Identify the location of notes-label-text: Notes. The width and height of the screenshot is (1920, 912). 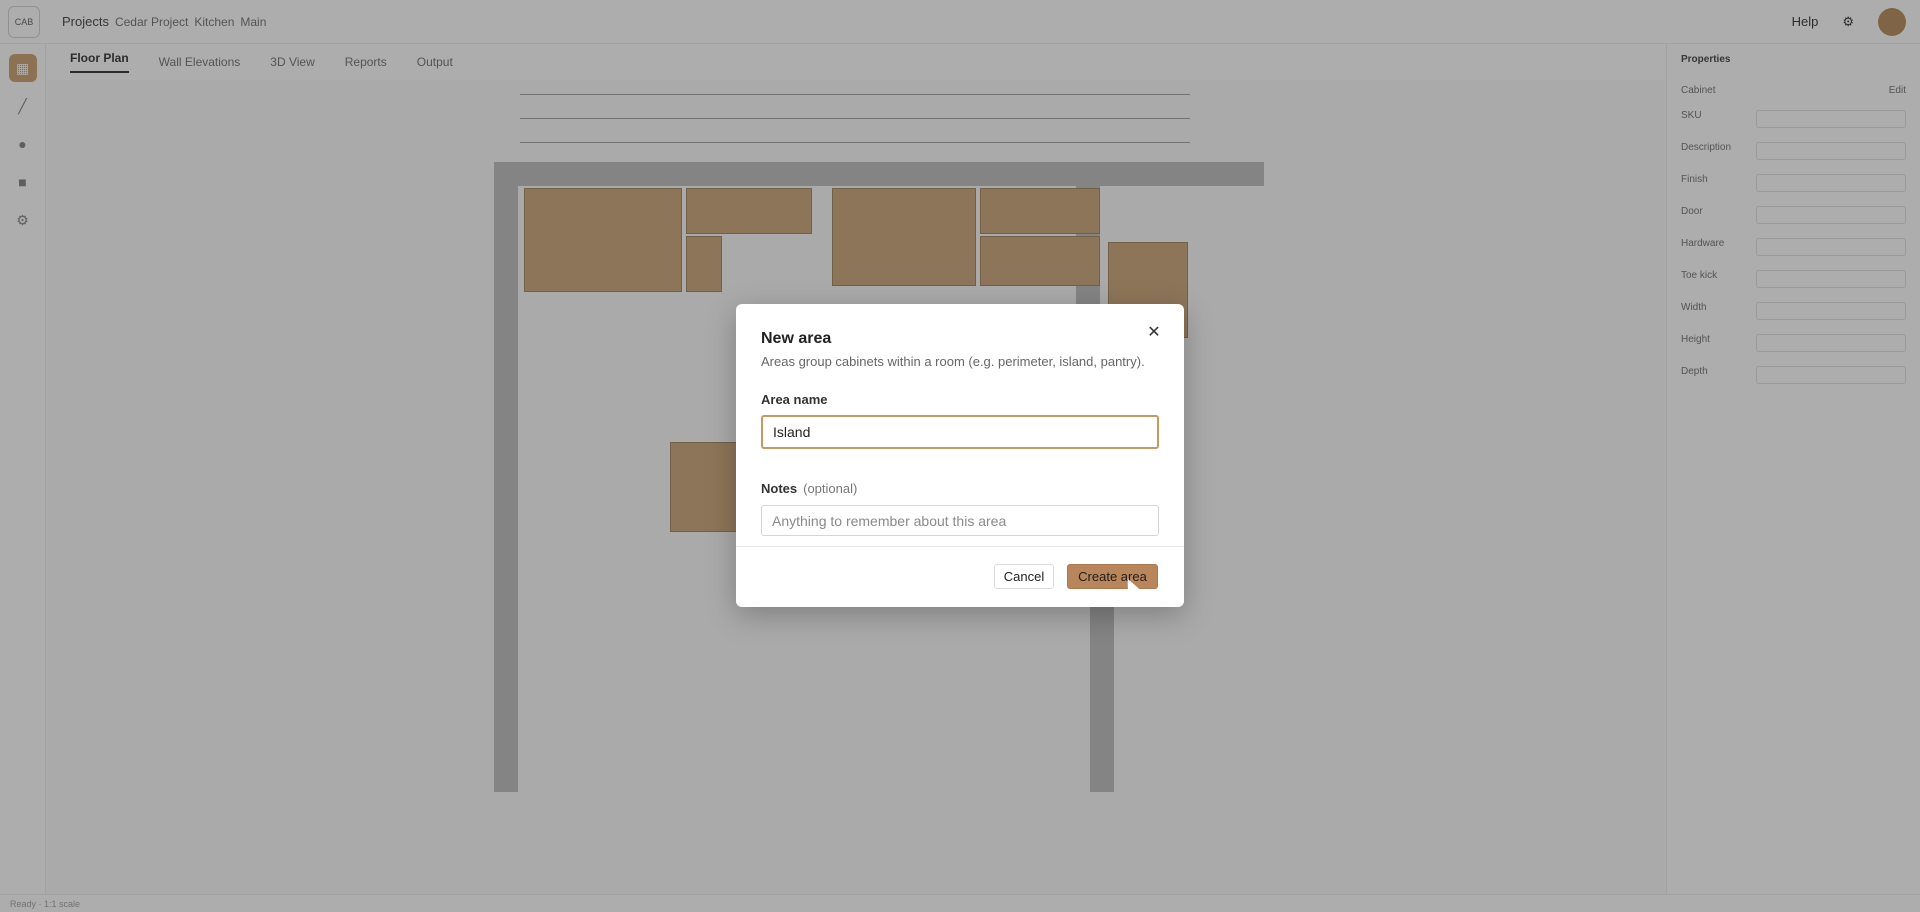
(779, 488).